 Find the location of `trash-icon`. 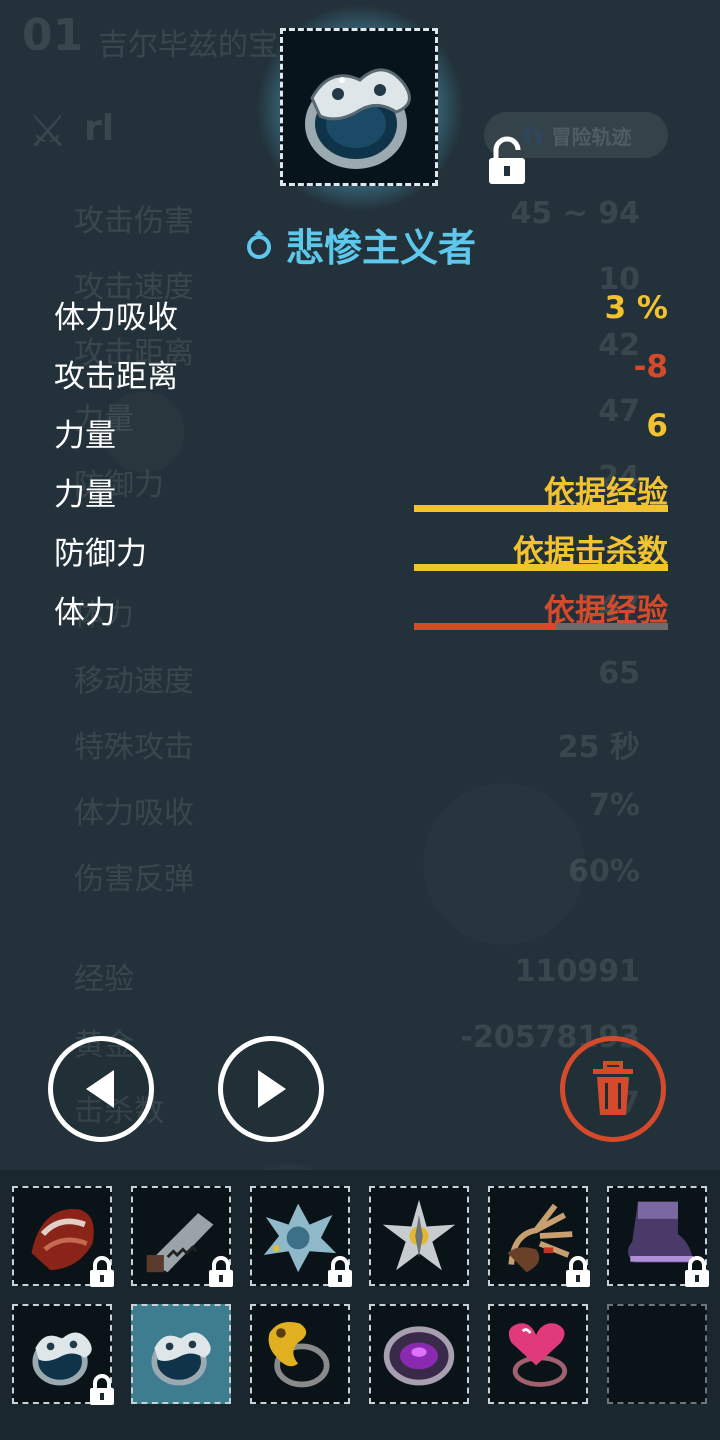

trash-icon is located at coordinates (613, 1088).